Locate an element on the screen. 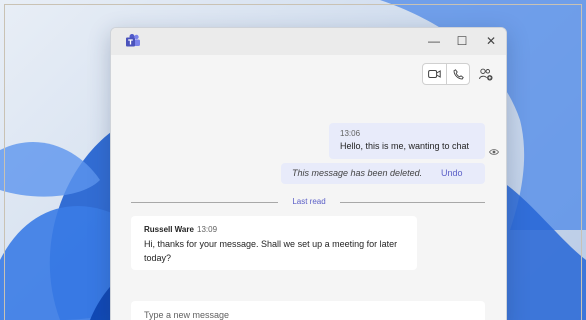 Image resolution: width=586 pixels, height=320 pixels. call-button-group is located at coordinates (446, 74).